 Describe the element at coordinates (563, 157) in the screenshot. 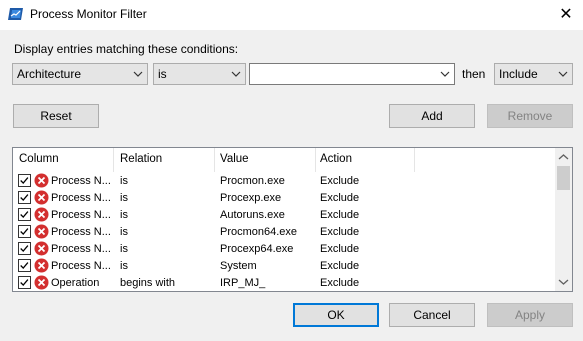

I see `scroll-up-icon` at that location.